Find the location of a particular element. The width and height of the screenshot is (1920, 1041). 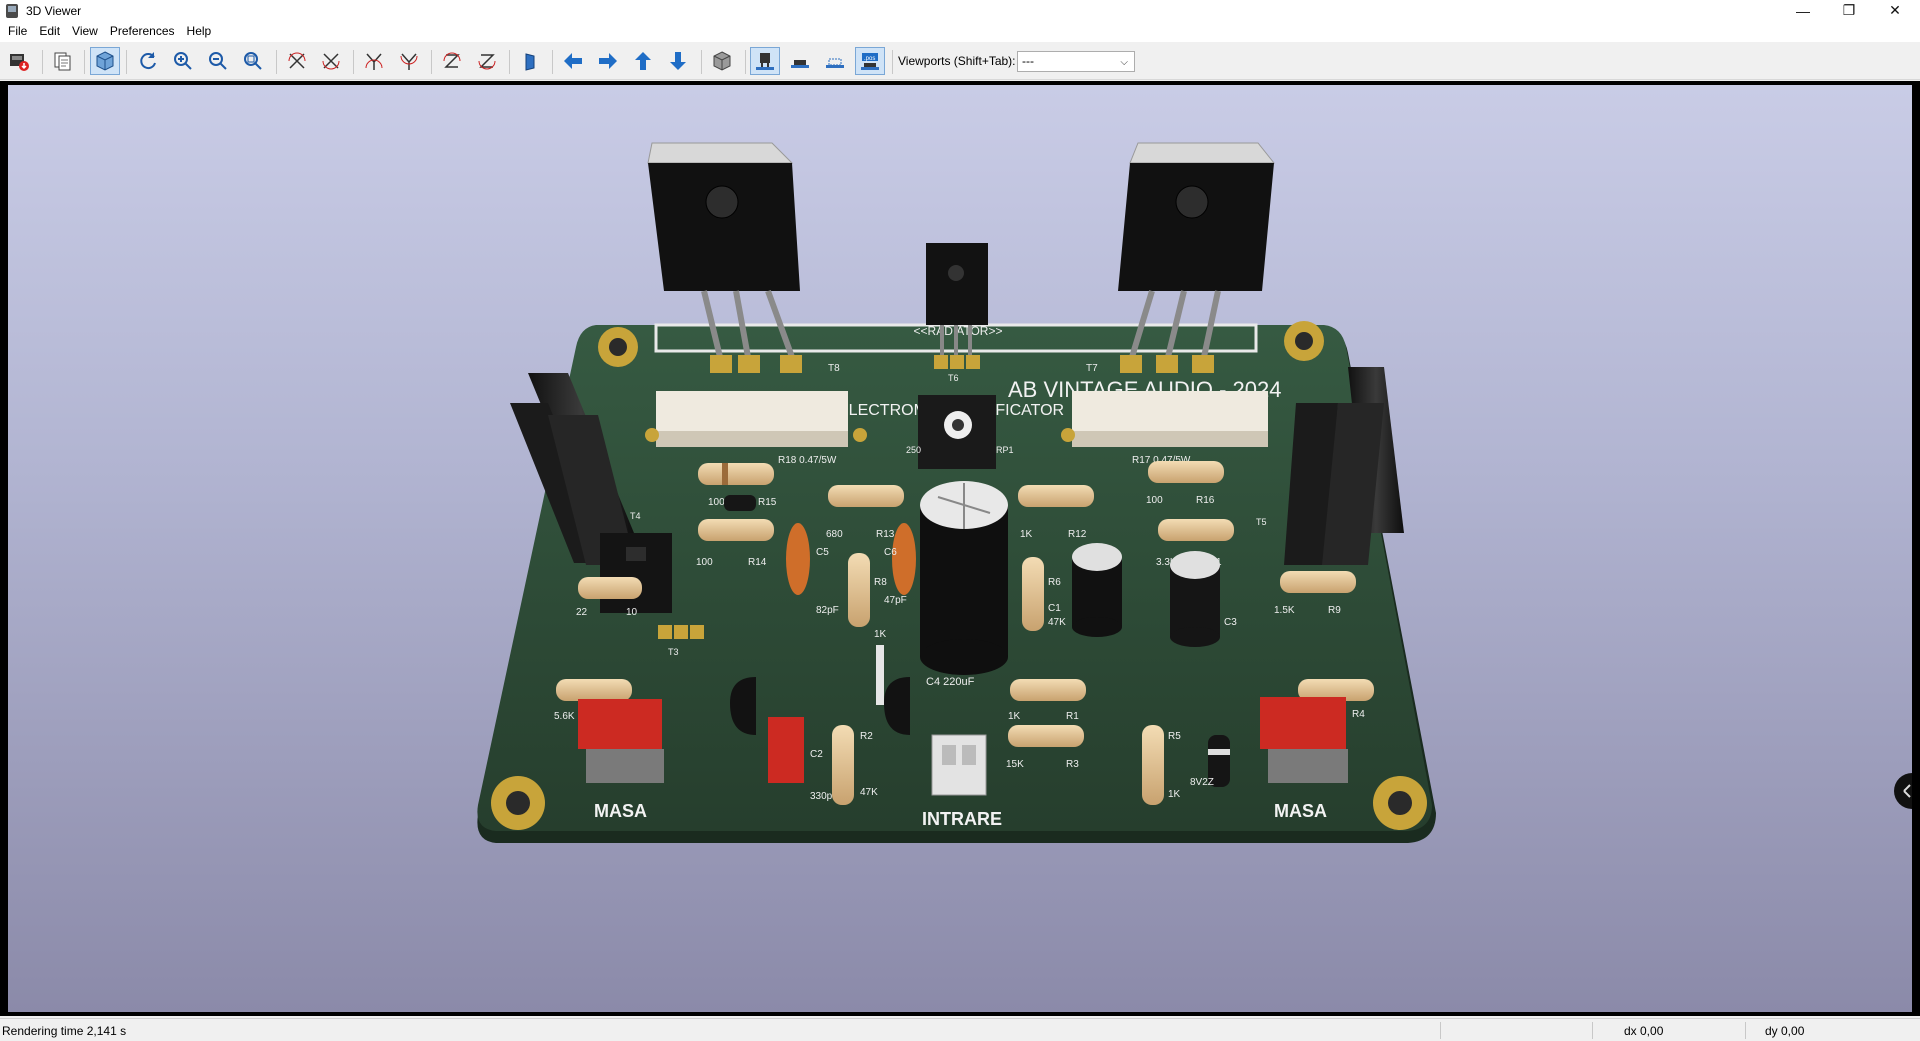

ortho-view-button is located at coordinates (722, 61).